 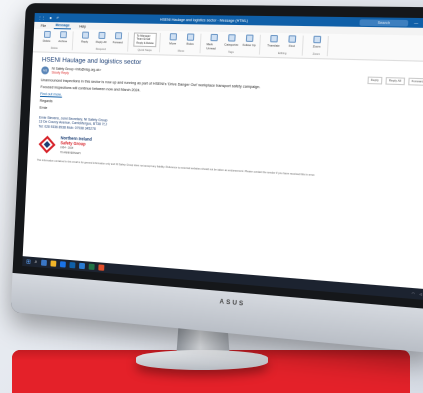 I want to click on ribbon-group-label: Quick Steps, so click(x=144, y=51).